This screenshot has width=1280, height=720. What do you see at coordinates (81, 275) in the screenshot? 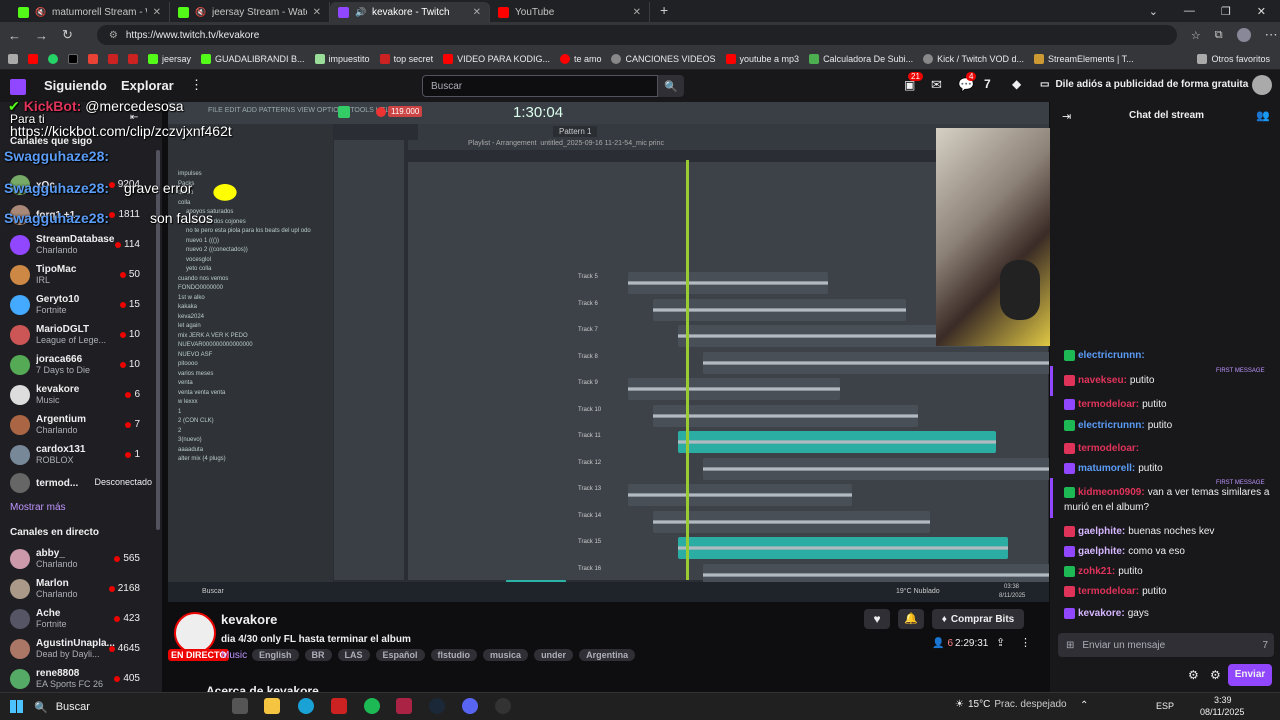
I see `sidebar-channel: TipoMac IRL 50` at bounding box center [81, 275].